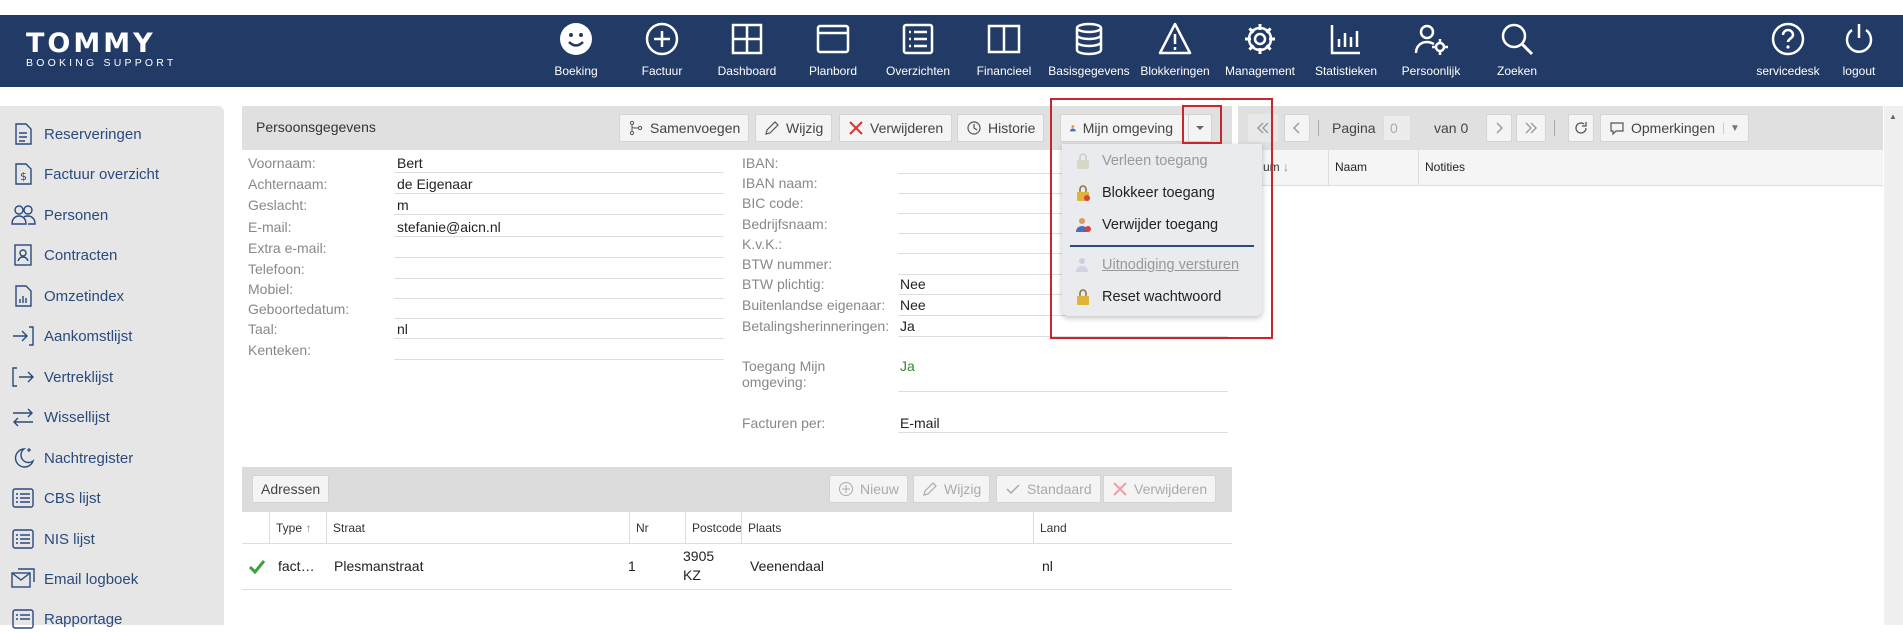 The image size is (1903, 632). I want to click on nav-factuur: Factuur, so click(662, 52).